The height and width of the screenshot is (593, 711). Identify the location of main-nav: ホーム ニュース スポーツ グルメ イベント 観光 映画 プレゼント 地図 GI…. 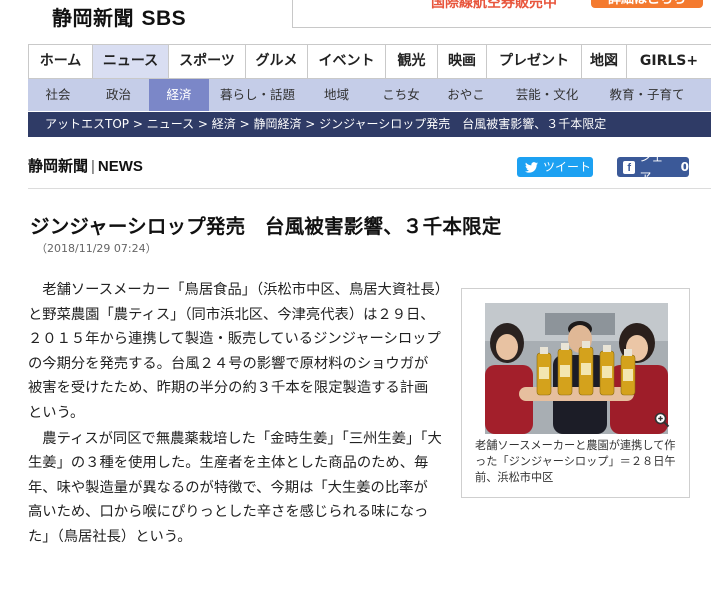
(369, 61).